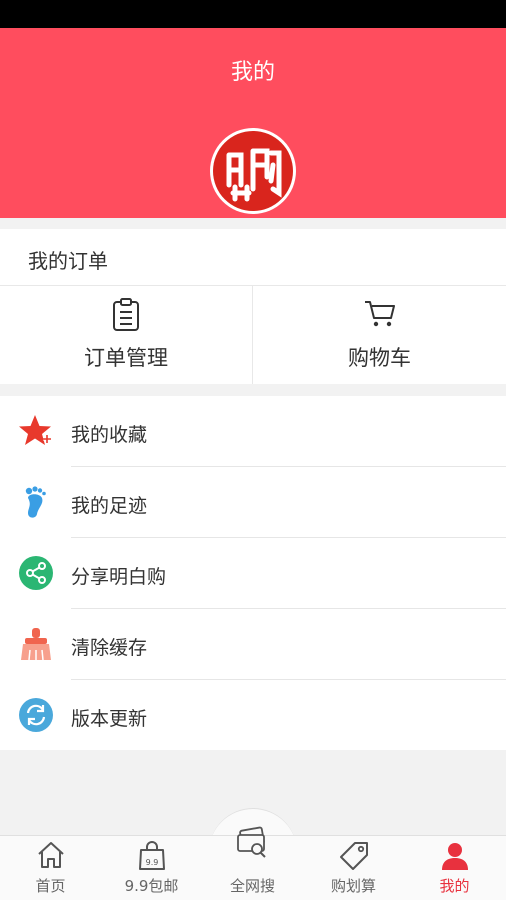 The width and height of the screenshot is (506, 900). What do you see at coordinates (253, 431) in the screenshot?
I see `menu-item-favorites: 我的收藏` at bounding box center [253, 431].